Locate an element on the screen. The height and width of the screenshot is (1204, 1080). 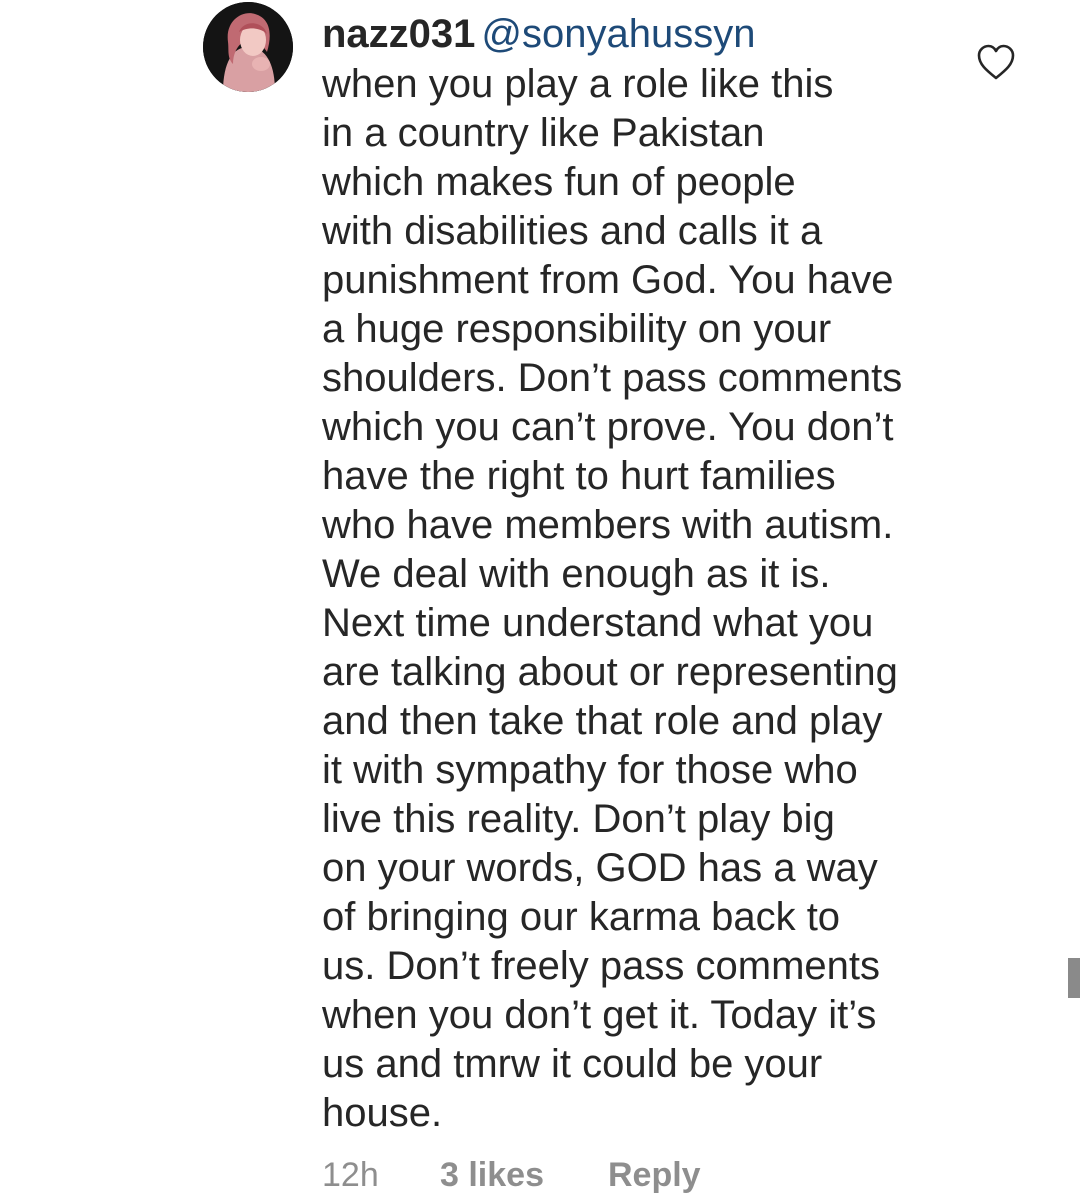
comment-header: nazz031 @sonyahussyn is located at coordinates (642, 34).